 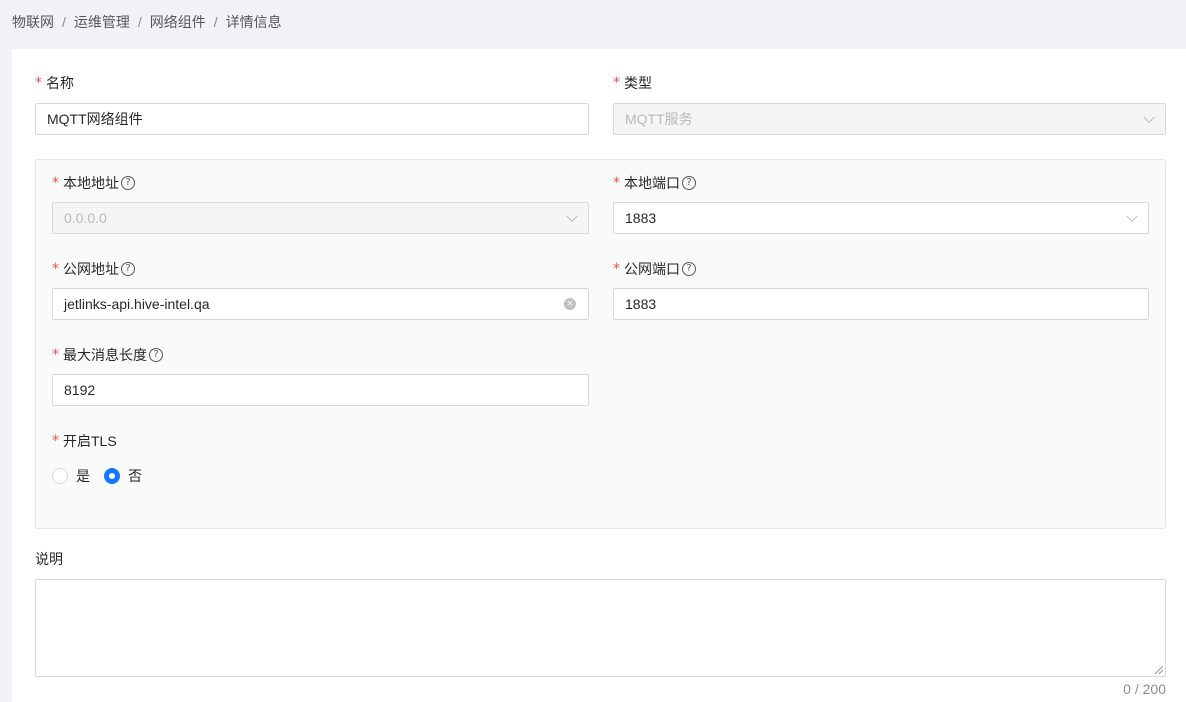 I want to click on max-message-length-label: * 最大消息长度 ?, so click(x=107, y=355).